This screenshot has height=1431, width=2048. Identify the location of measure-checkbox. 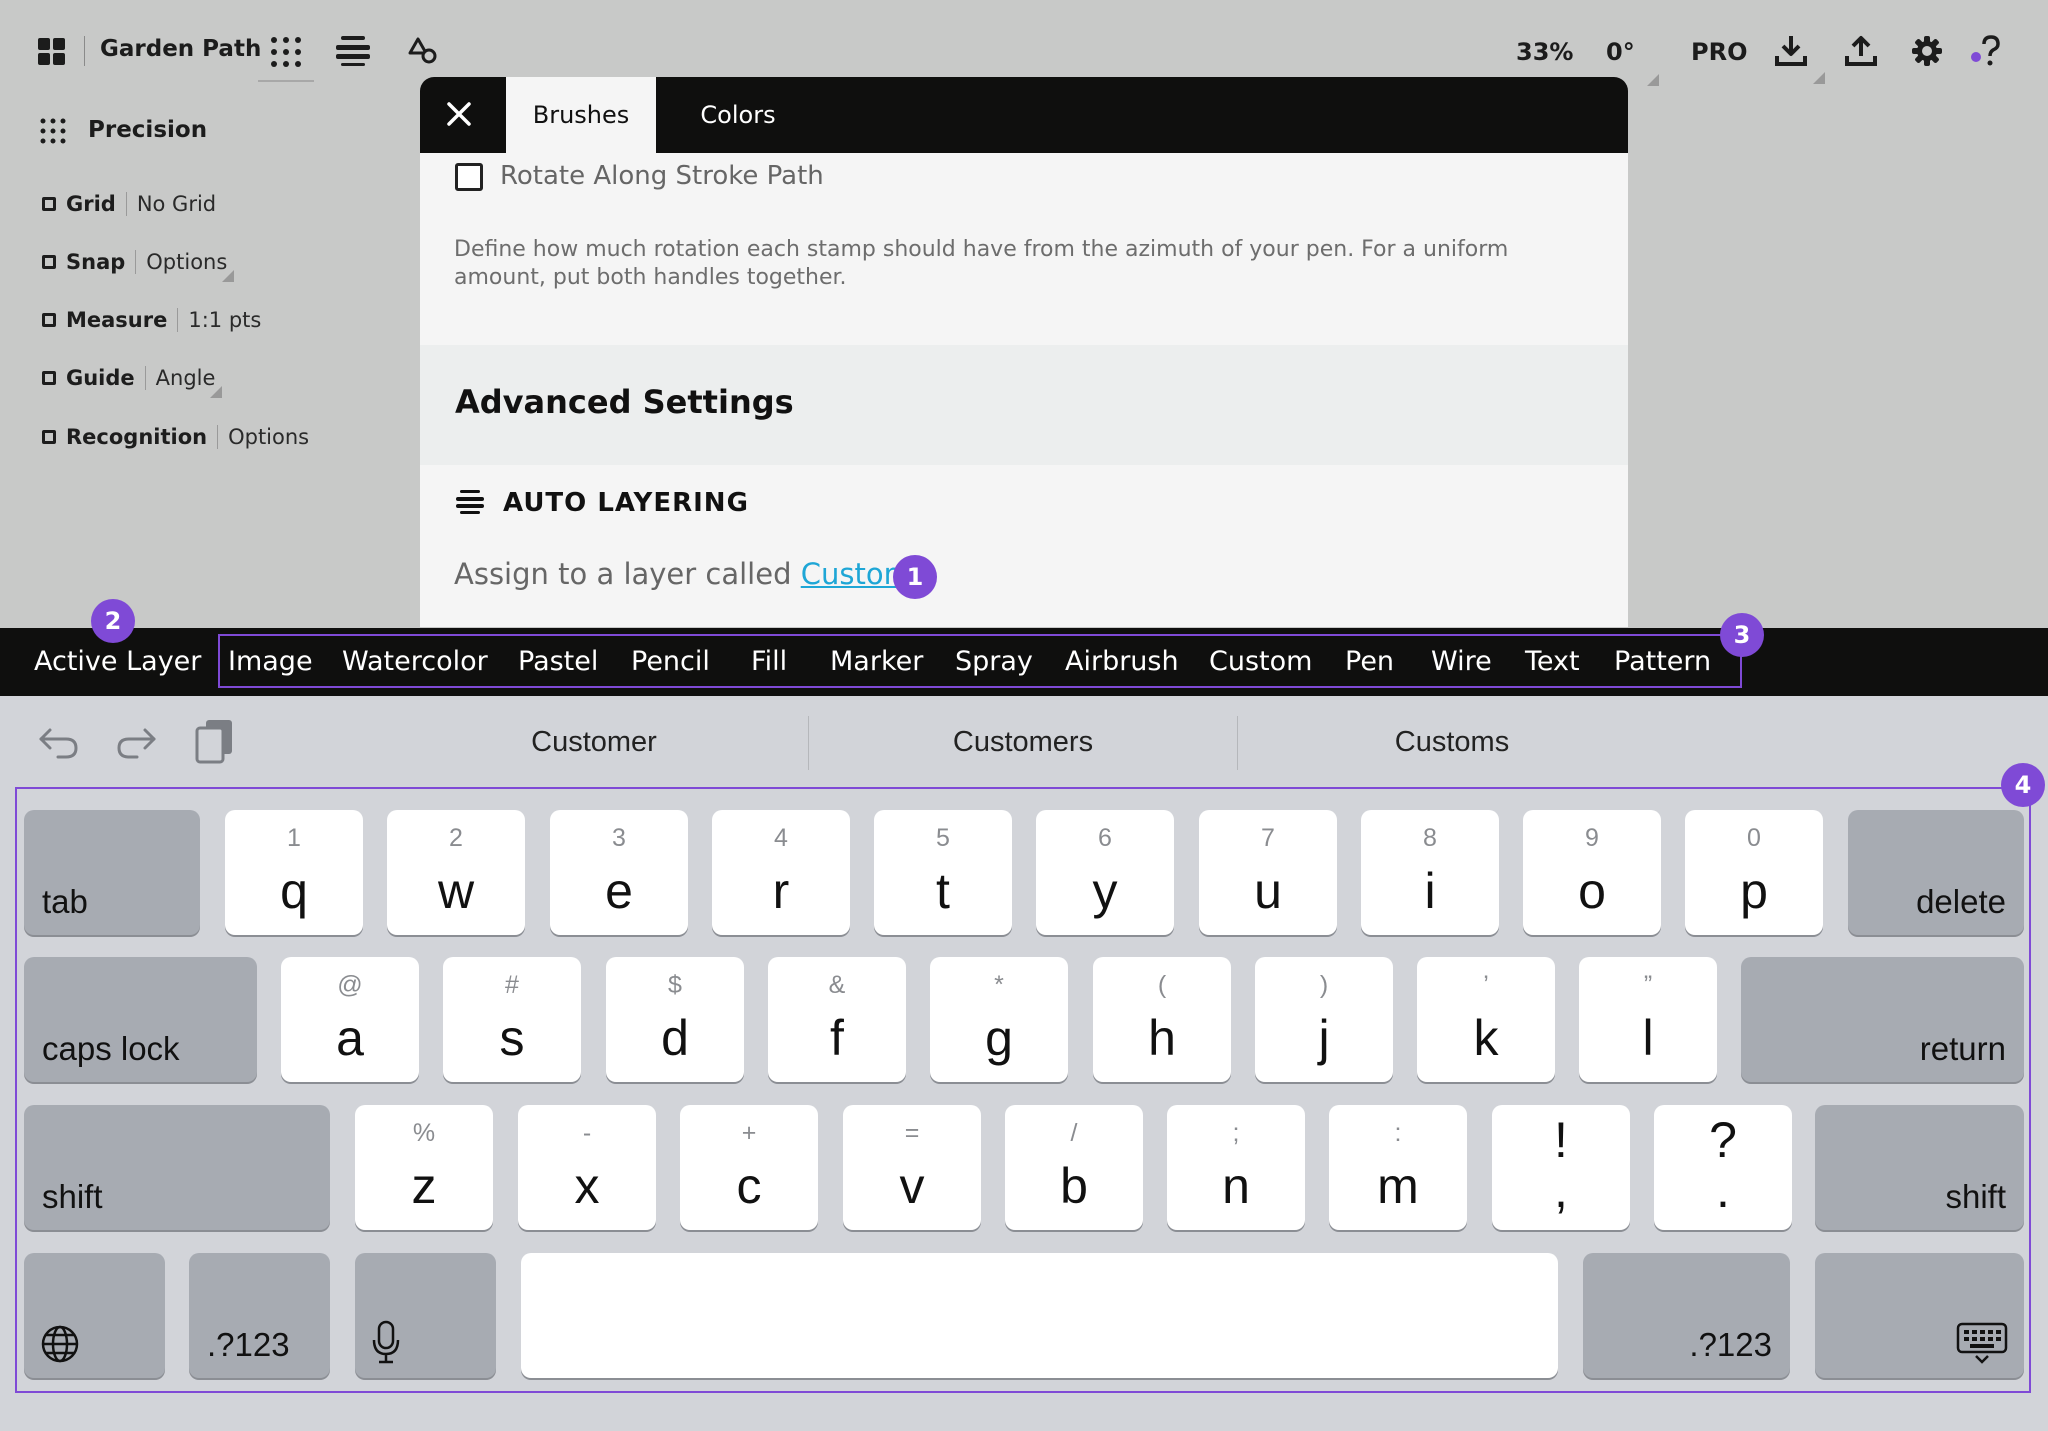
(49, 320).